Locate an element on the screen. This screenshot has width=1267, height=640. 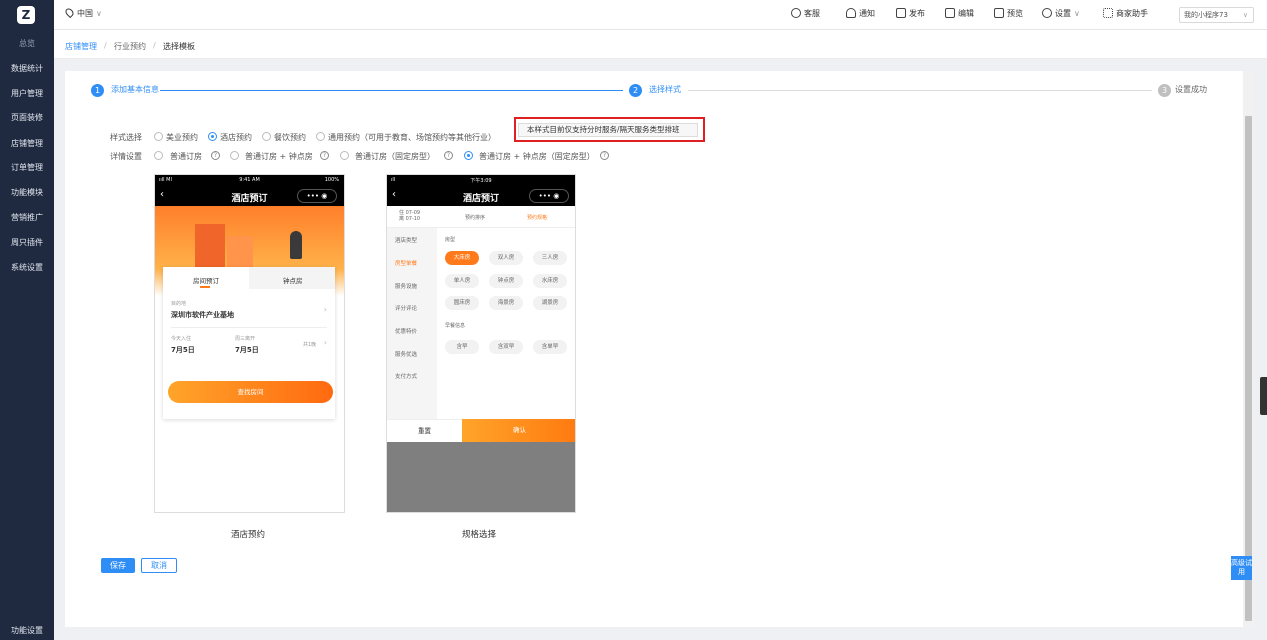
radio-normal is located at coordinates (158, 155).